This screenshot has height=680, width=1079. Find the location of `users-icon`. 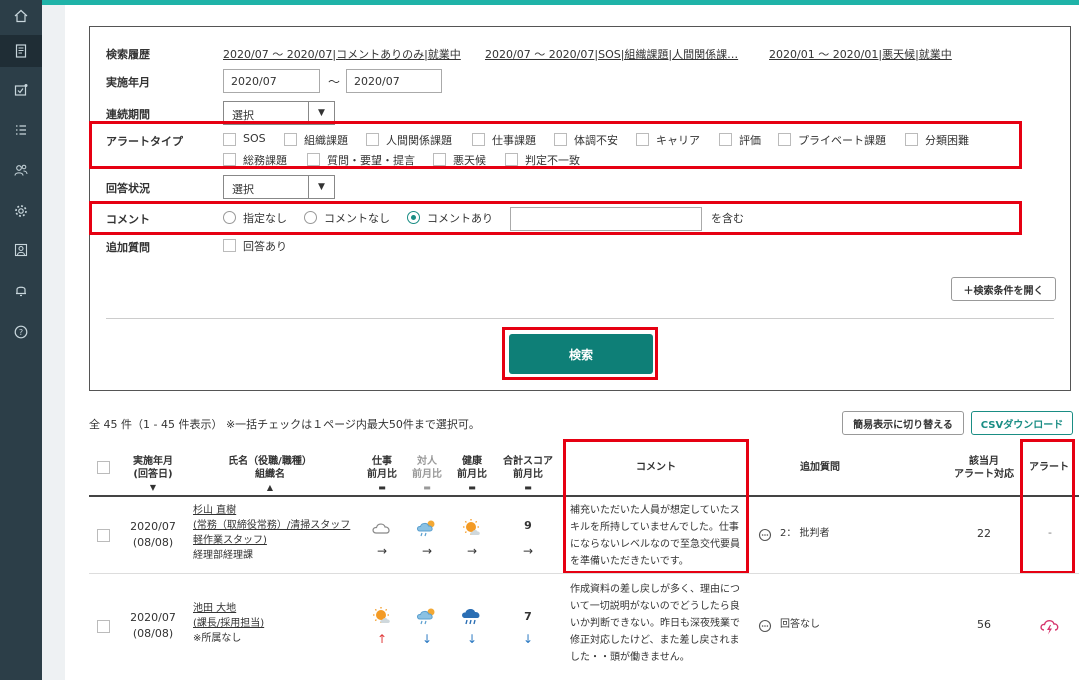

users-icon is located at coordinates (21, 170).